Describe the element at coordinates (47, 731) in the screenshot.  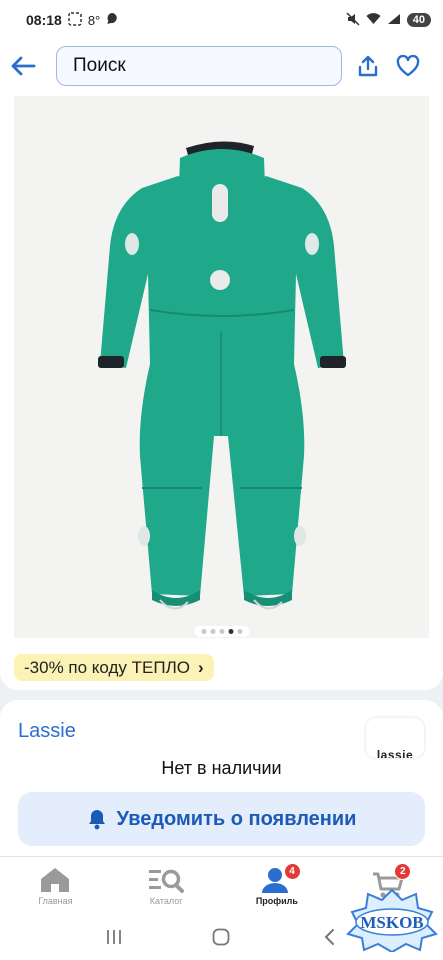
I see `brand-link: Lassie` at that location.